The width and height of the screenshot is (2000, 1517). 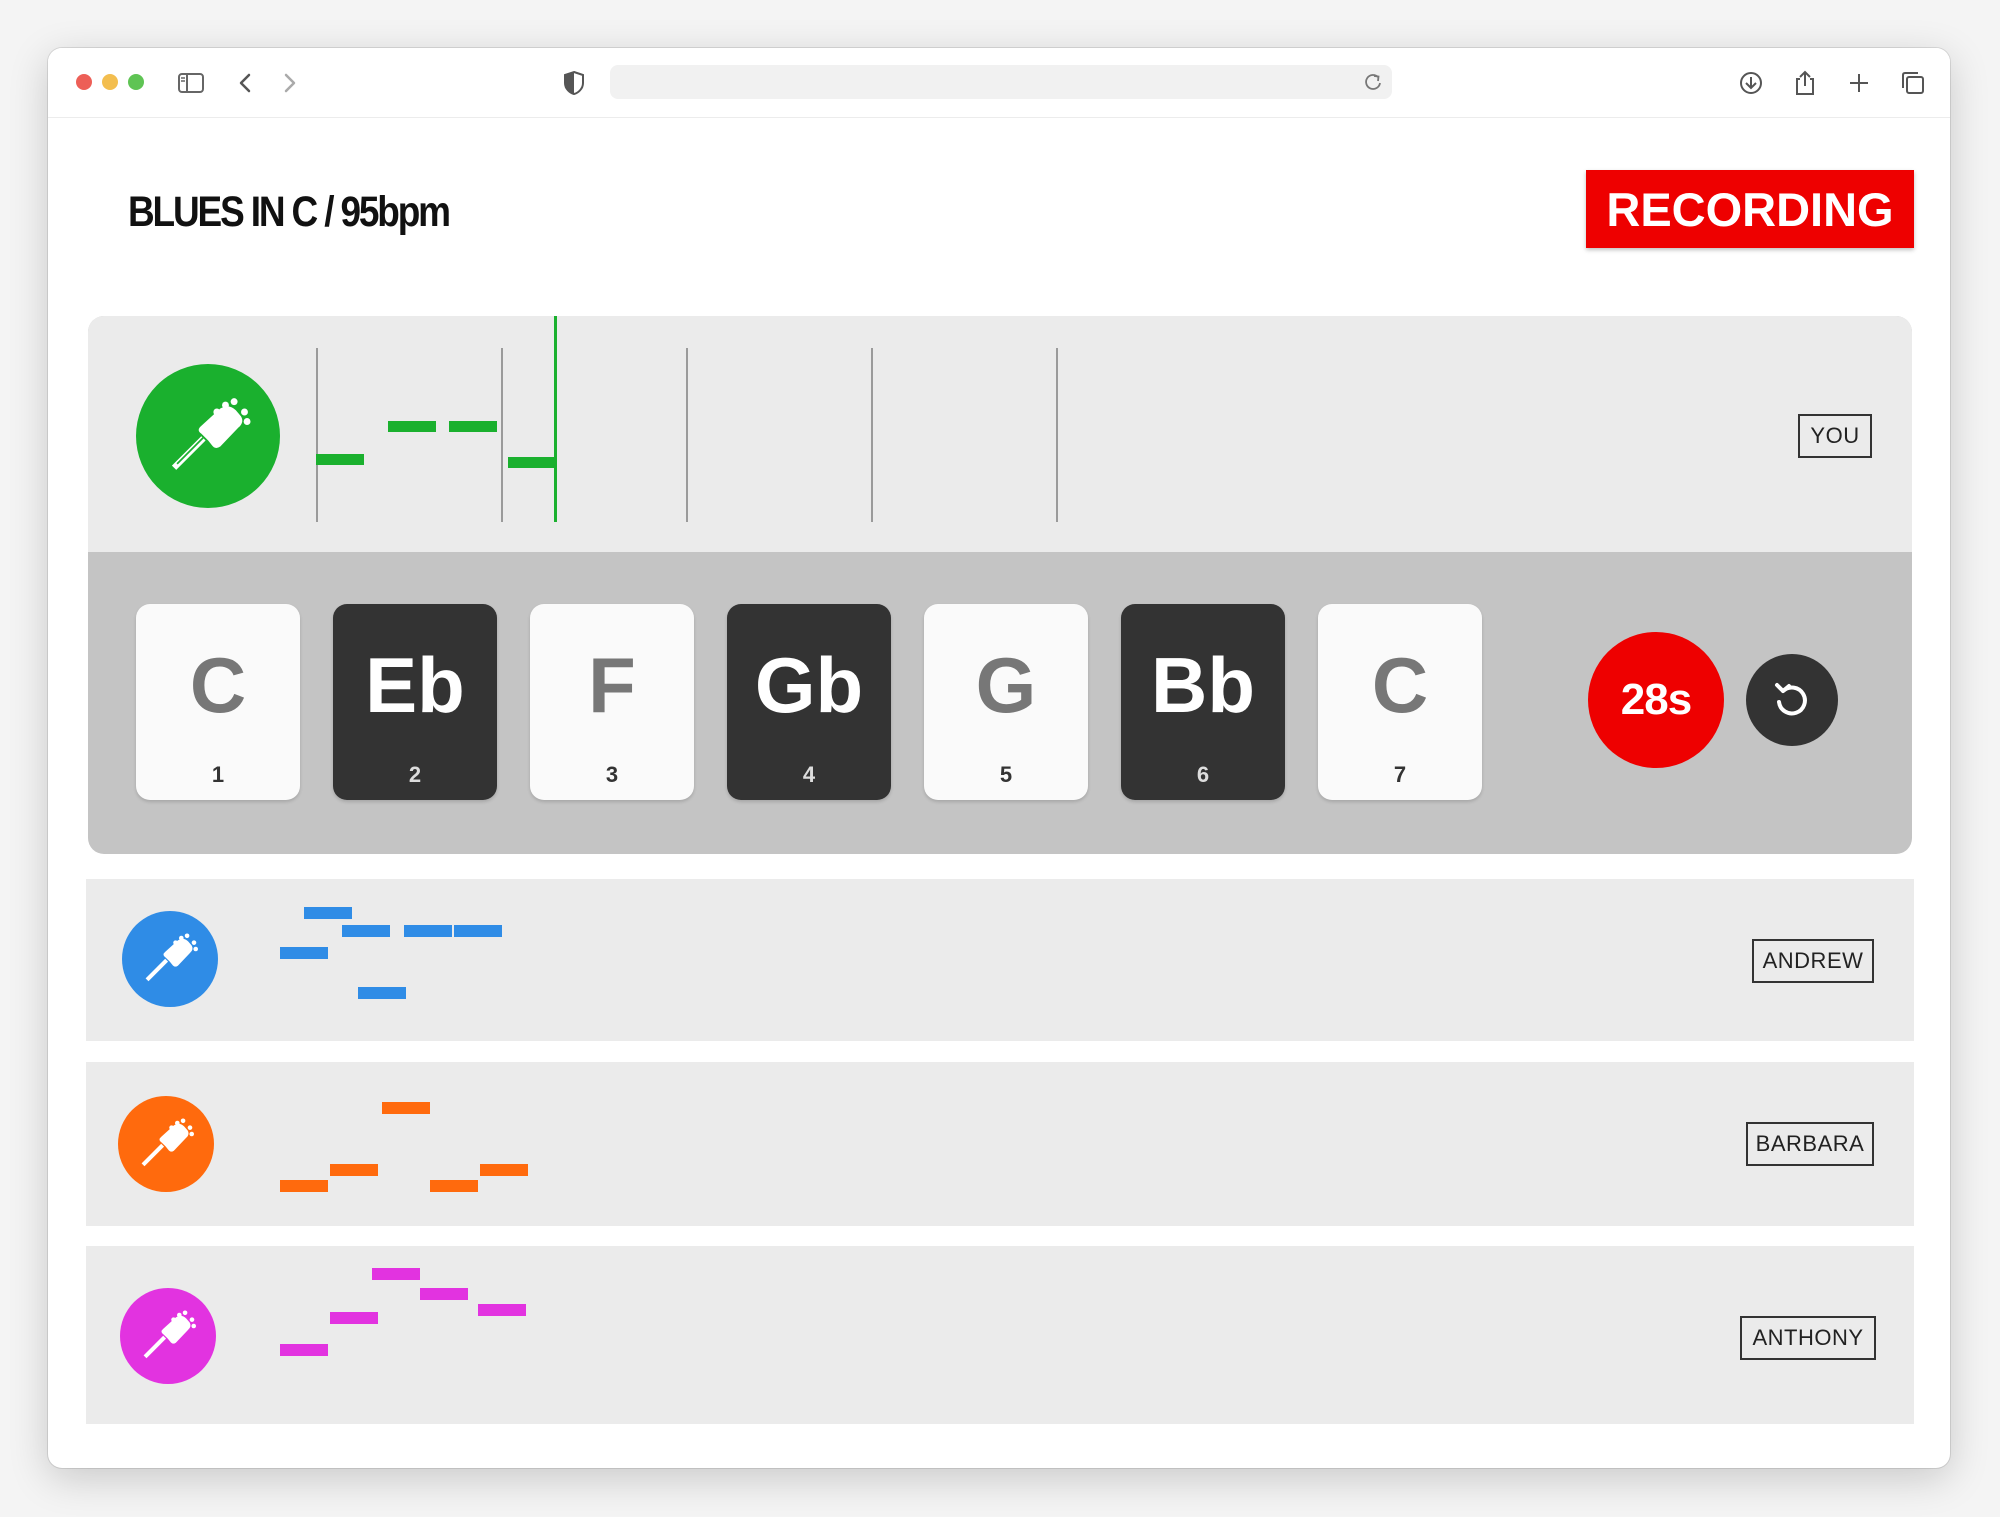 I want to click on zoom-window-button, so click(x=136, y=82).